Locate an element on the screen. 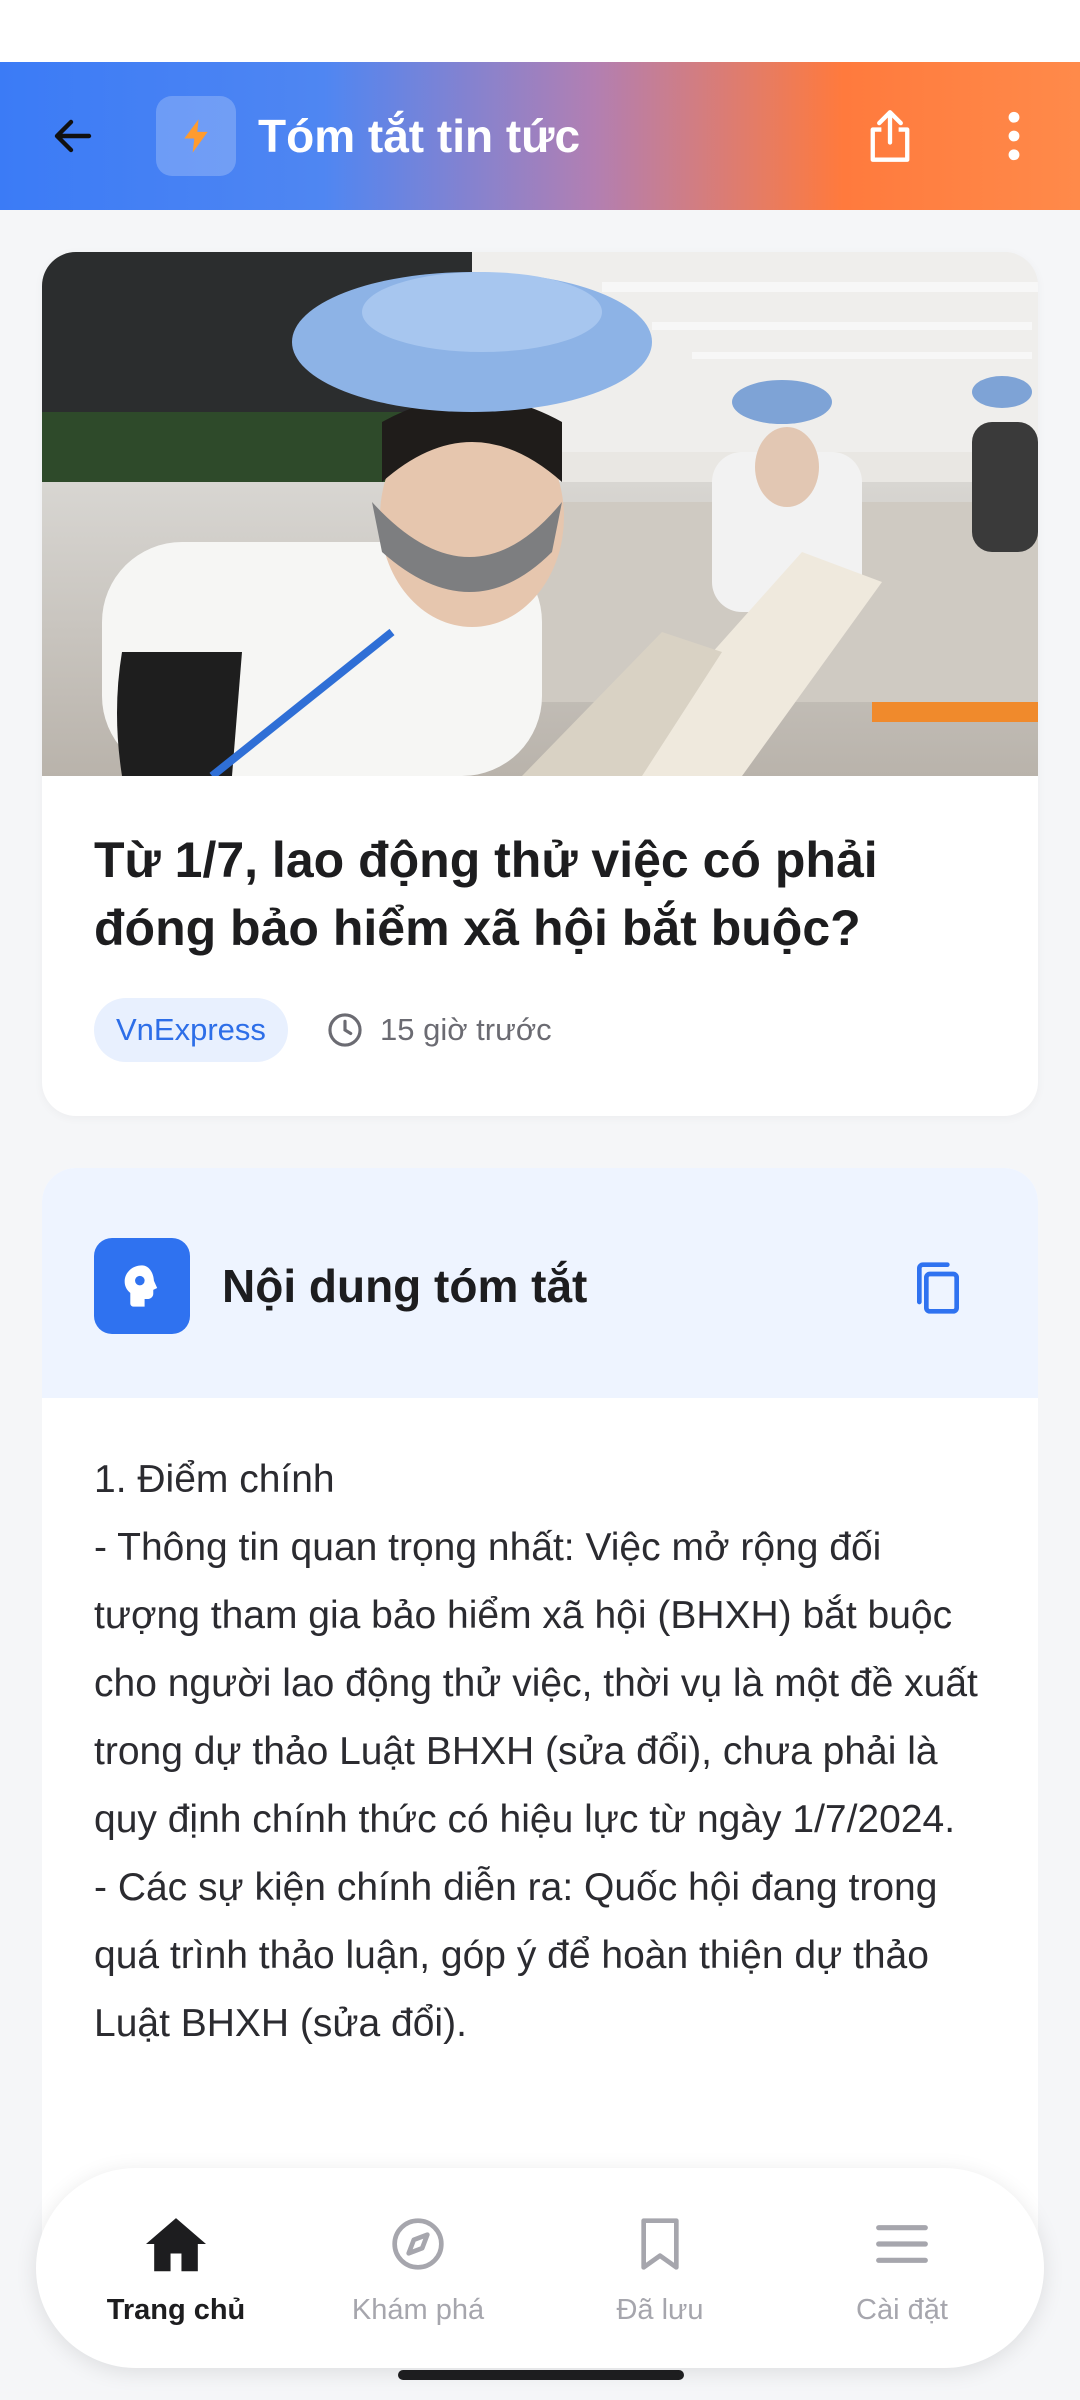  status-bar is located at coordinates (540, 31).